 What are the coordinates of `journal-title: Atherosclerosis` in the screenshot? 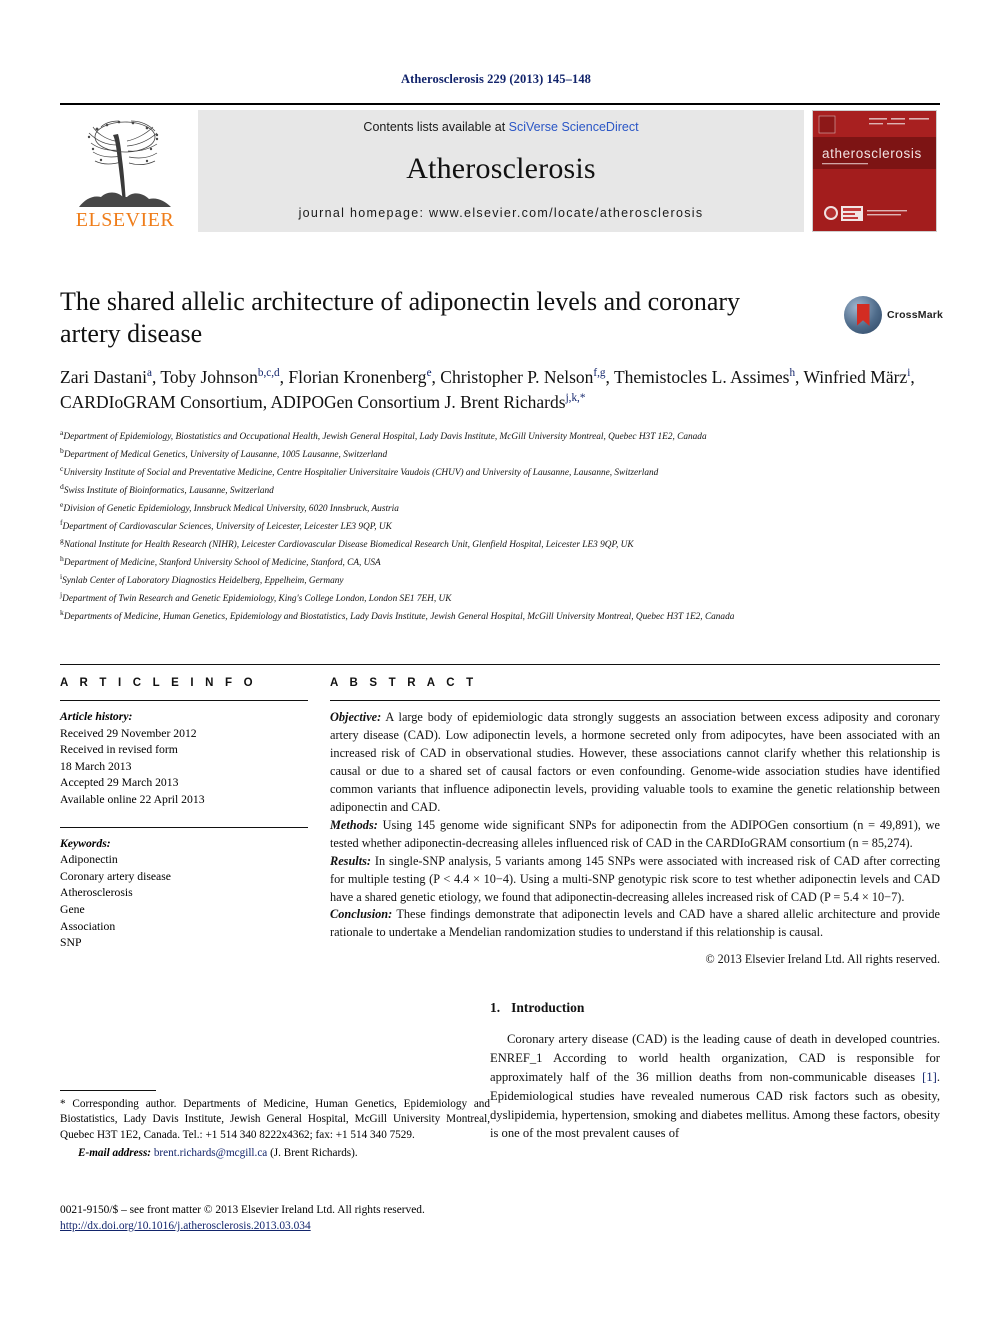 It's located at (501, 168).